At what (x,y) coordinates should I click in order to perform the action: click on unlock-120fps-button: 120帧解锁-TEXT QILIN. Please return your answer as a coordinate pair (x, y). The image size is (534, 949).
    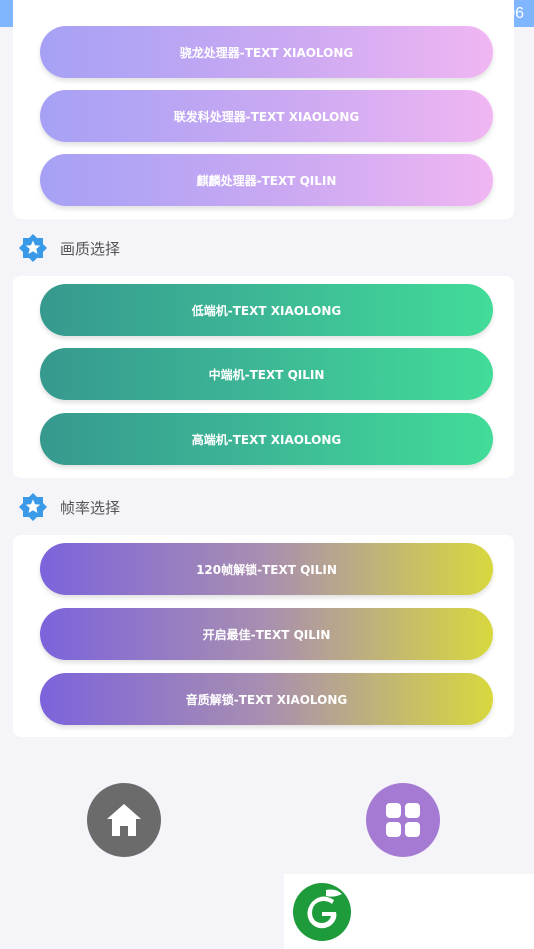
    Looking at the image, I should click on (266, 569).